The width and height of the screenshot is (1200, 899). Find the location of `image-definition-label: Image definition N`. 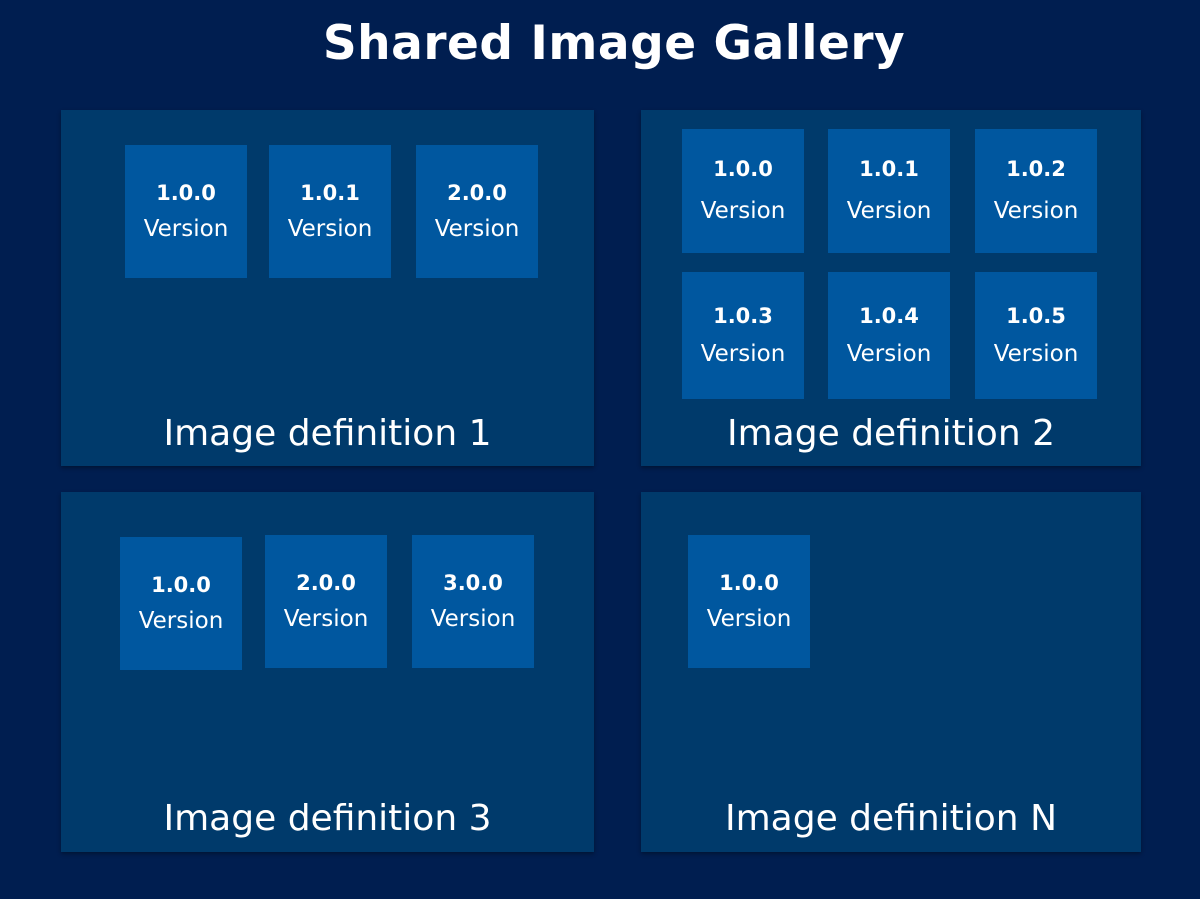

image-definition-label: Image definition N is located at coordinates (890, 818).